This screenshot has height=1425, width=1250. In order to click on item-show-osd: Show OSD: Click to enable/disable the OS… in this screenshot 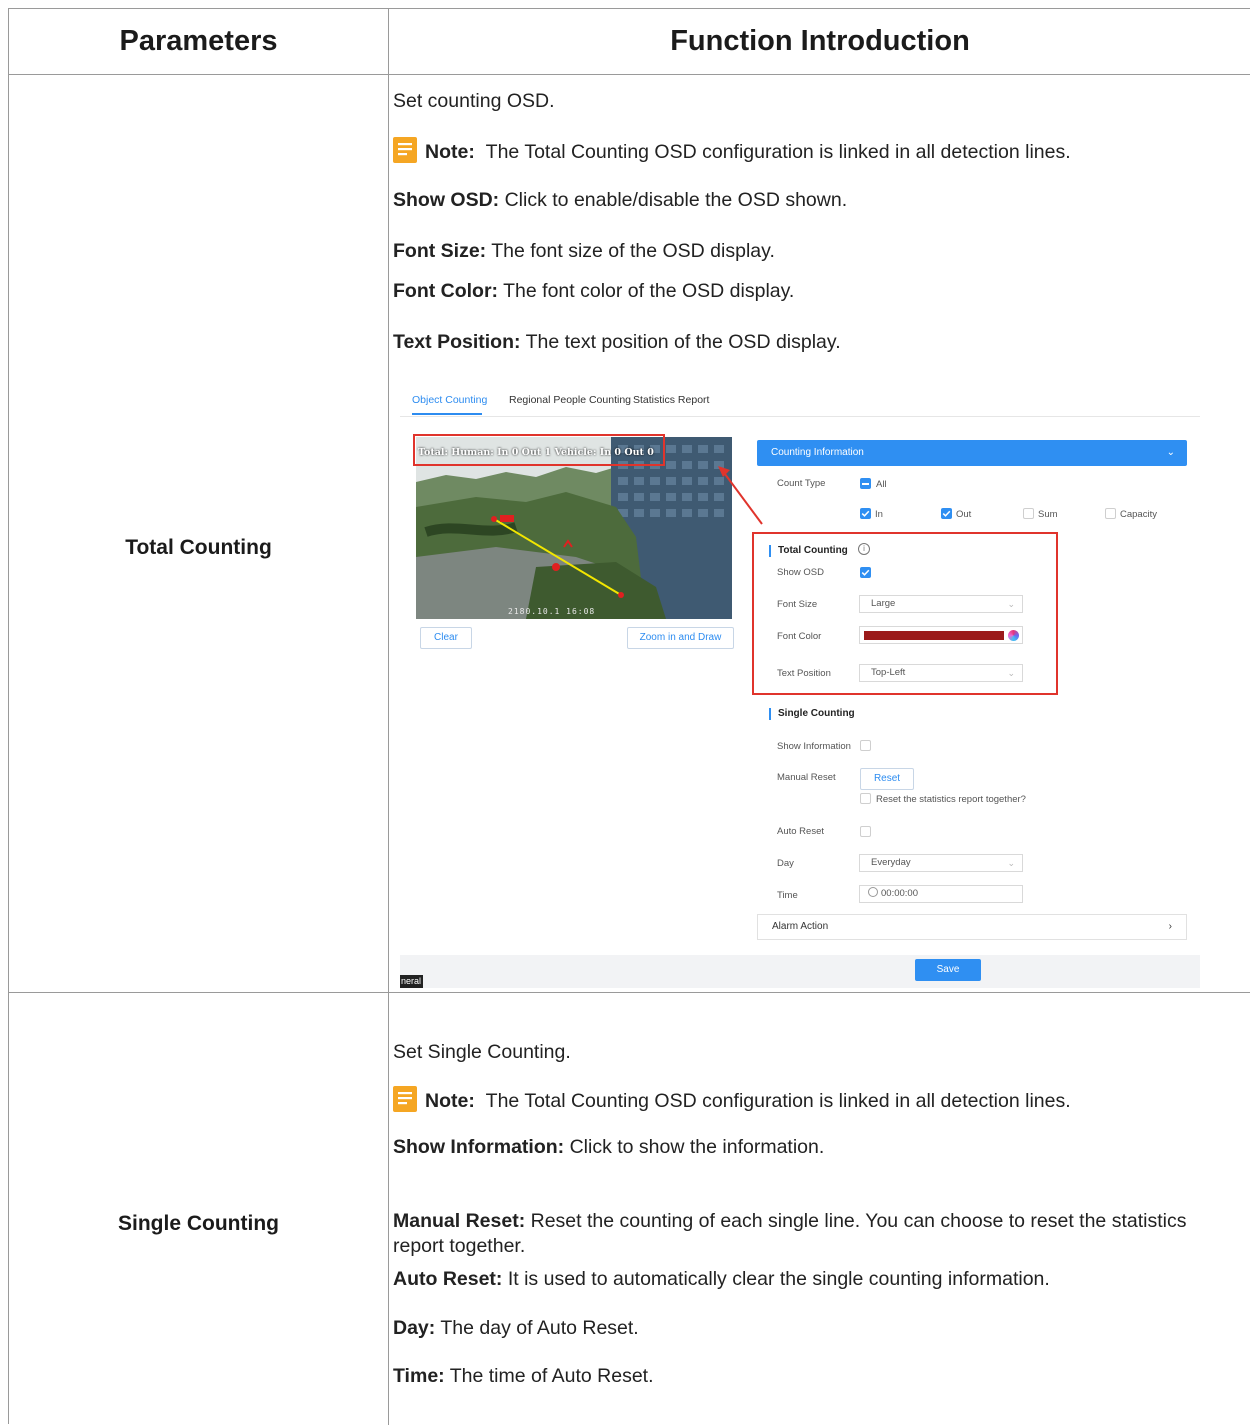, I will do `click(620, 200)`.